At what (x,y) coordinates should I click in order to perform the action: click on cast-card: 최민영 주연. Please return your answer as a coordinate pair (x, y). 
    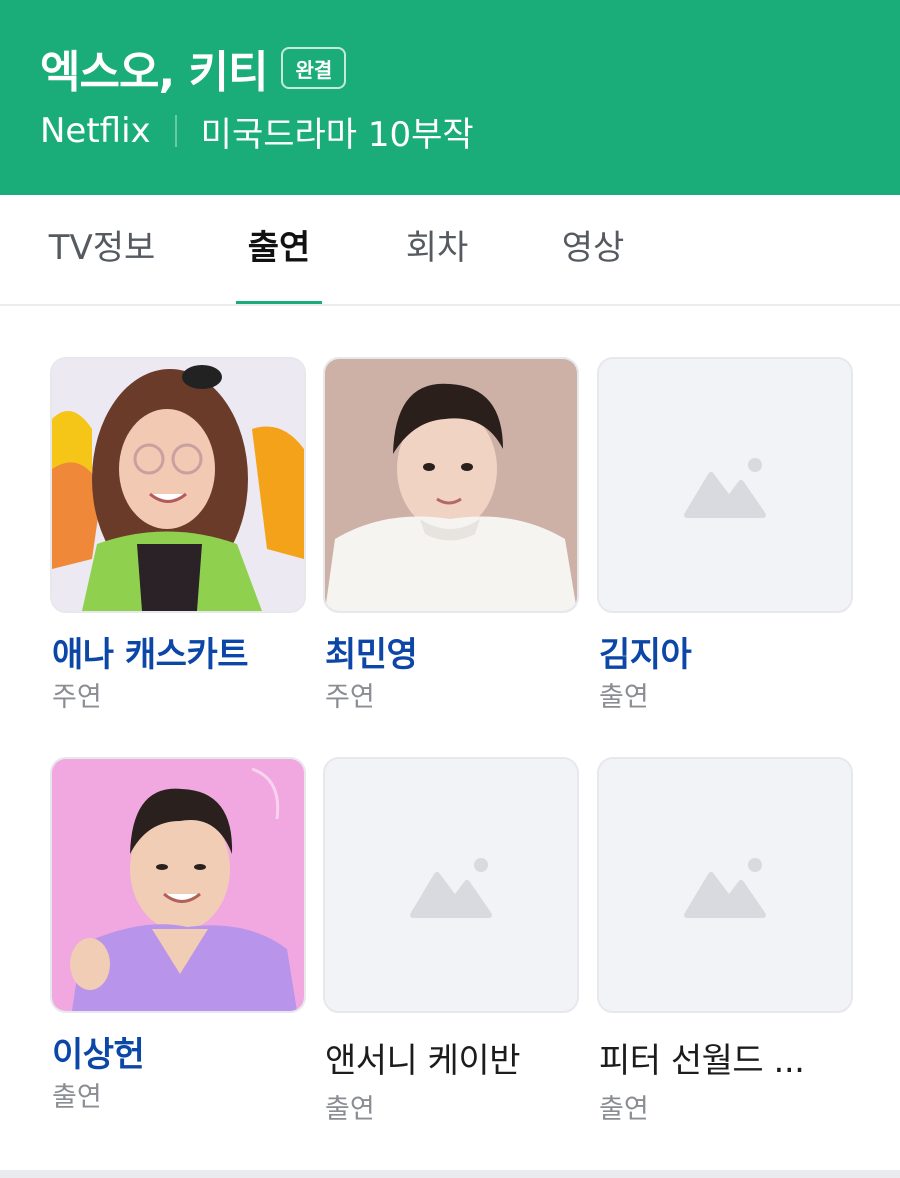
    Looking at the image, I should click on (451, 537).